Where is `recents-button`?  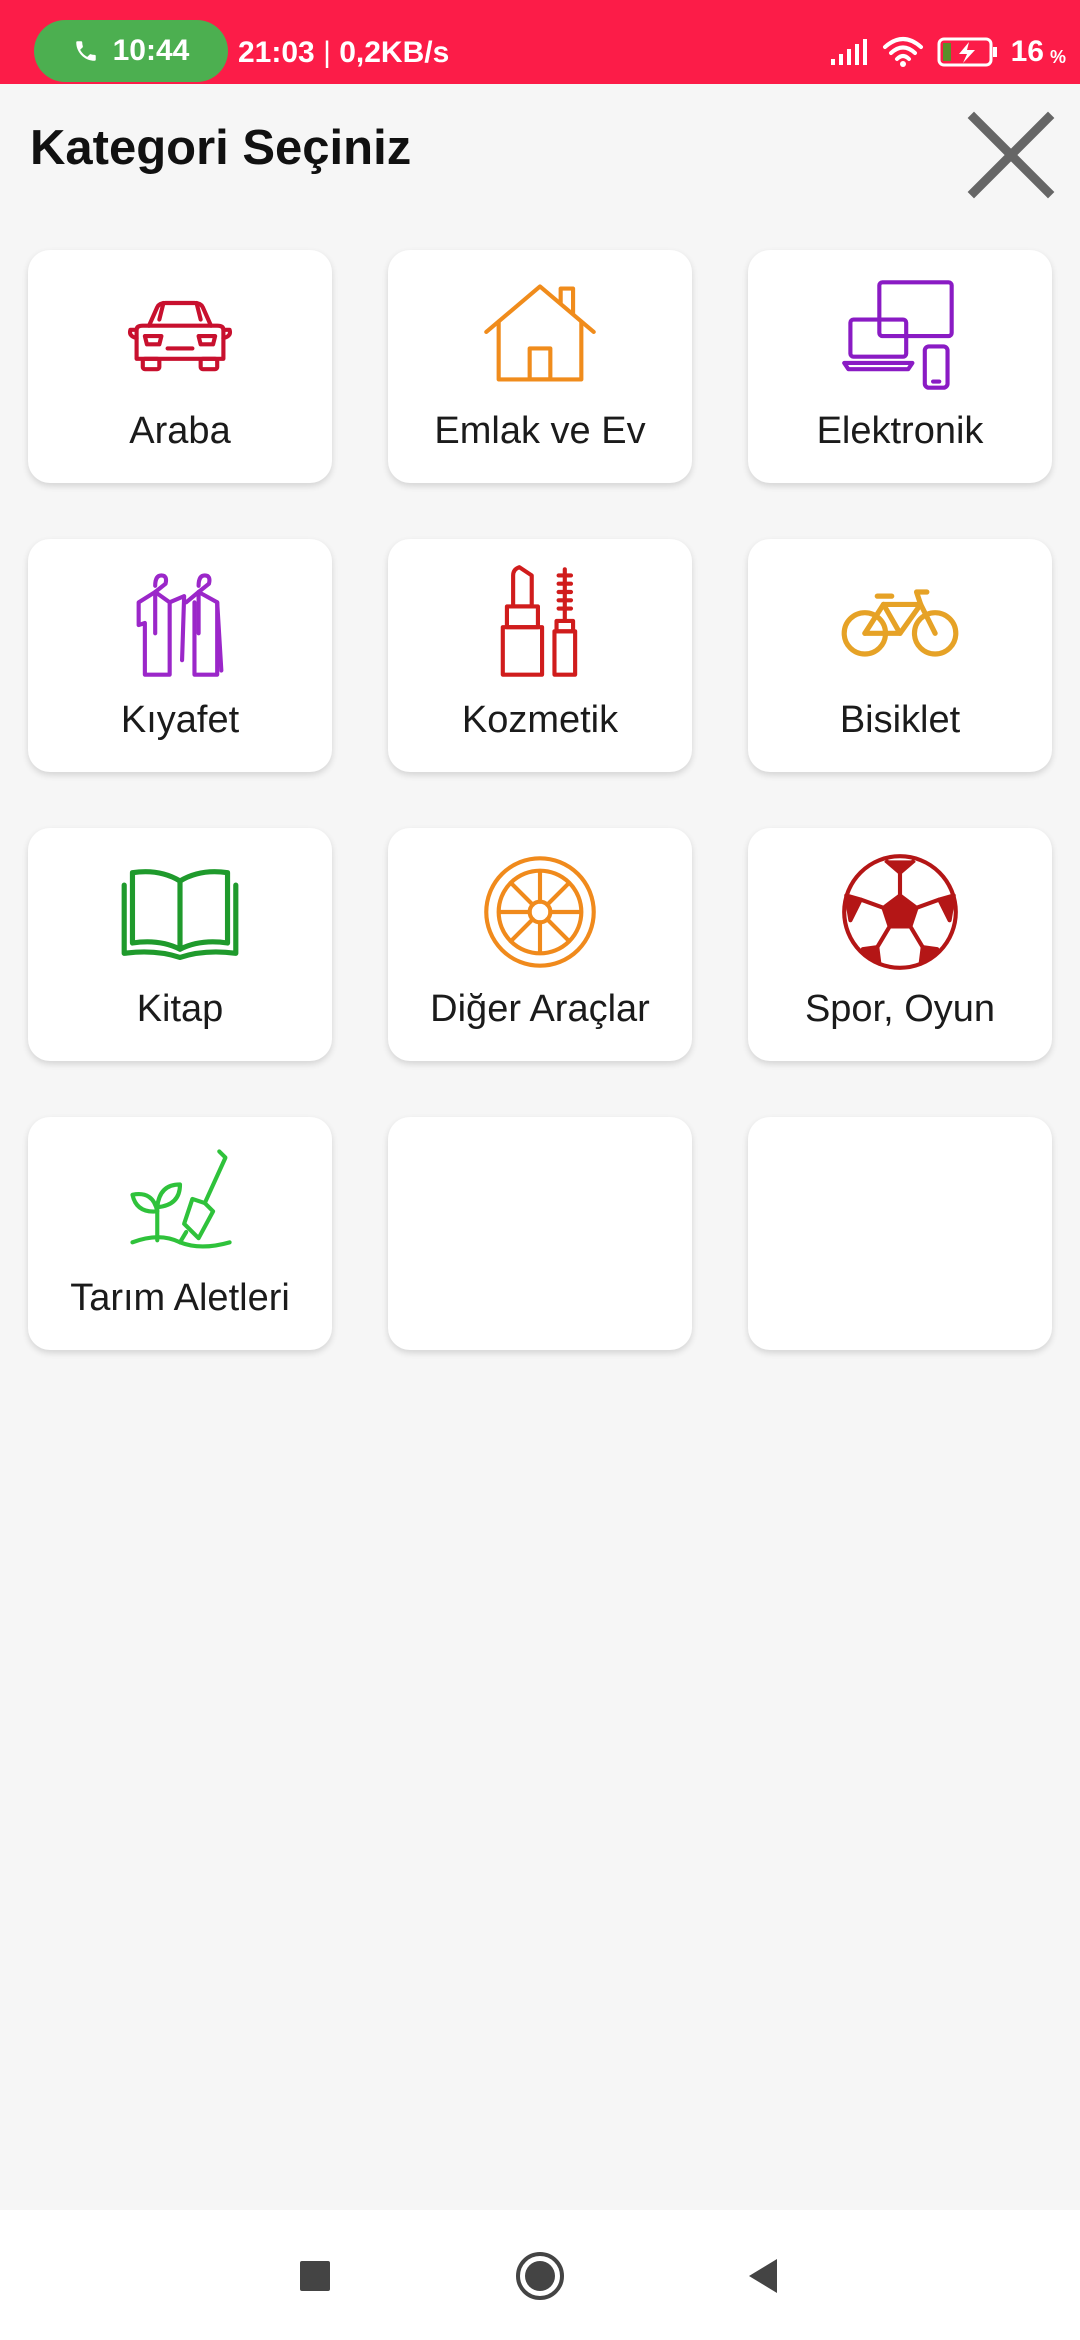 recents-button is located at coordinates (315, 2276).